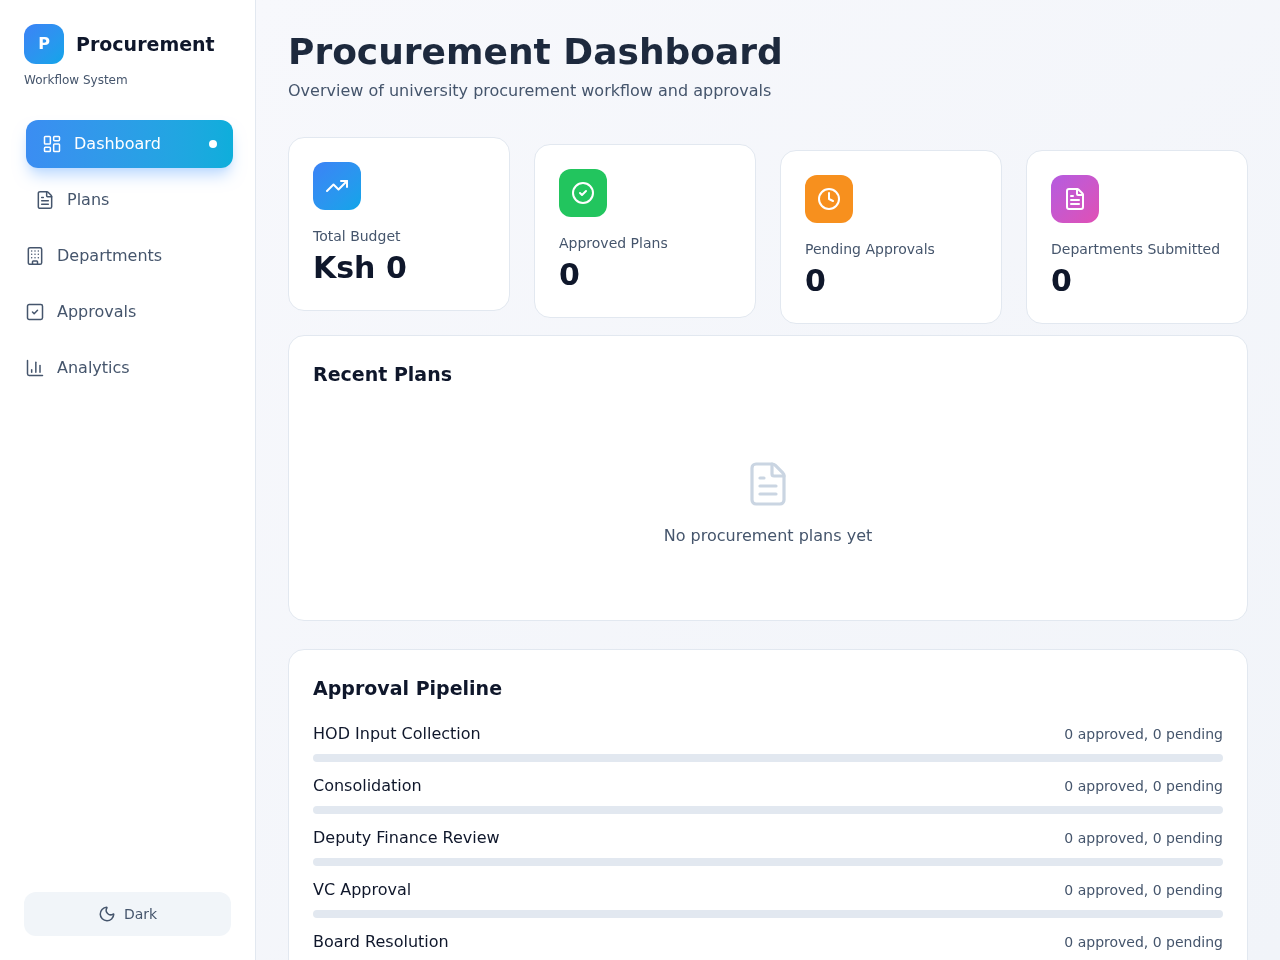  What do you see at coordinates (536, 52) in the screenshot?
I see `page-title: Procurement Dashboard` at bounding box center [536, 52].